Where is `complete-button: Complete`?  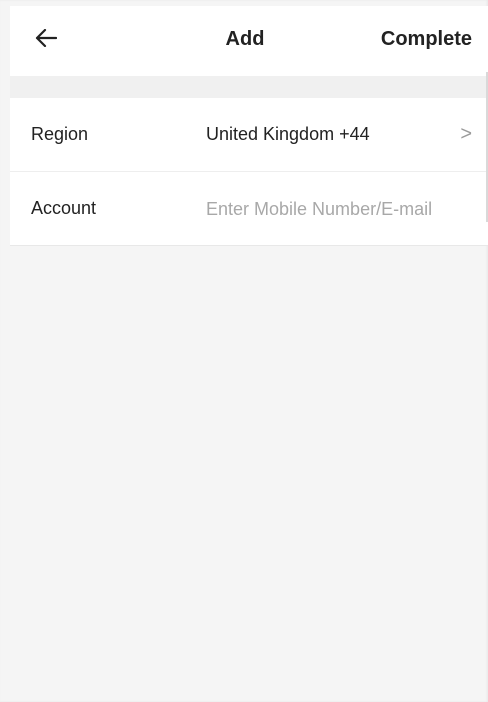 complete-button: Complete is located at coordinates (426, 39).